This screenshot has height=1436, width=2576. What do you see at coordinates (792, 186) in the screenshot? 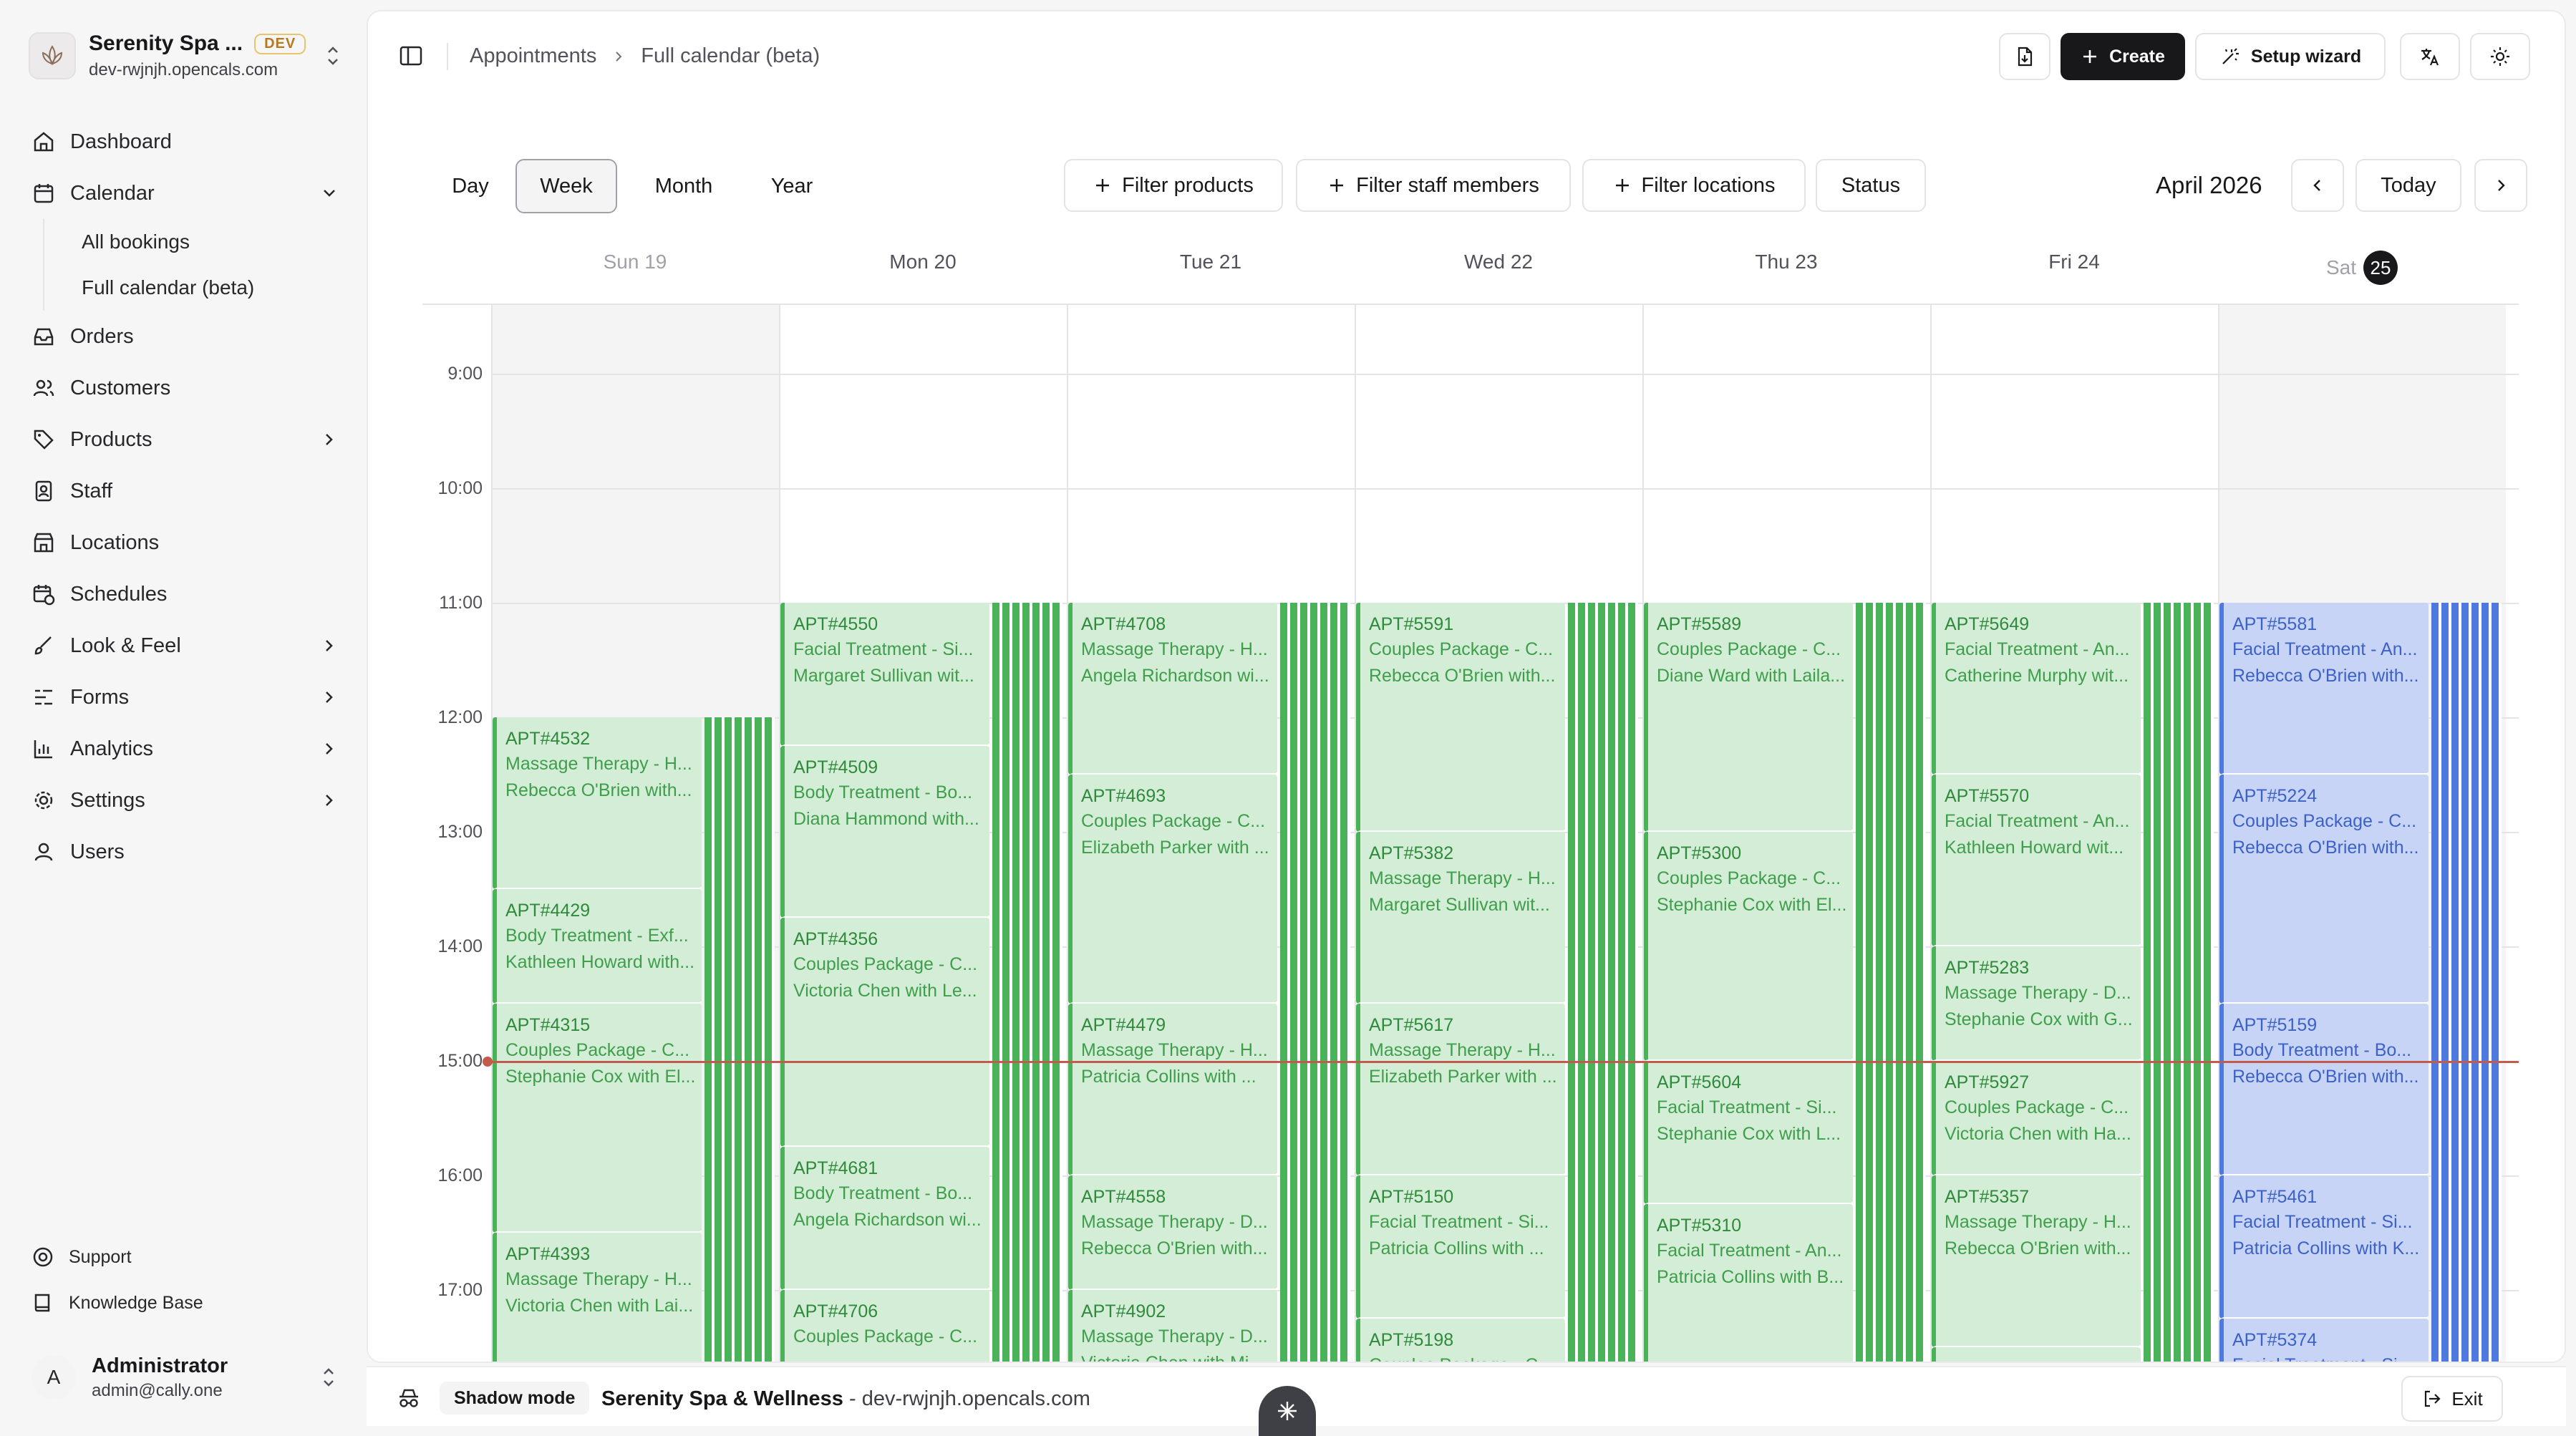
I see `view-year-button: Year` at bounding box center [792, 186].